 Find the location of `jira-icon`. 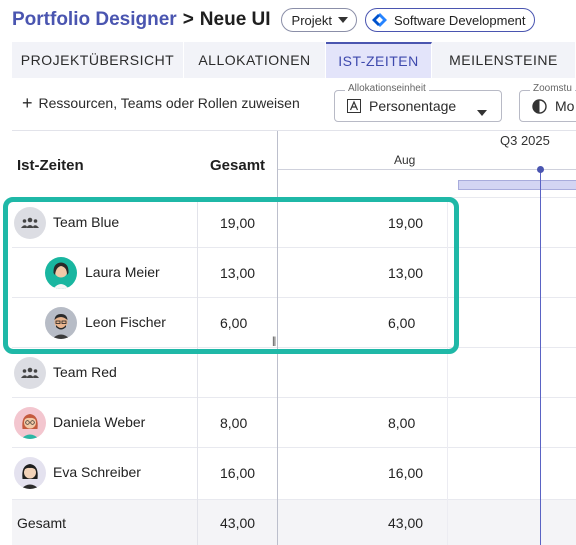

jira-icon is located at coordinates (380, 20).